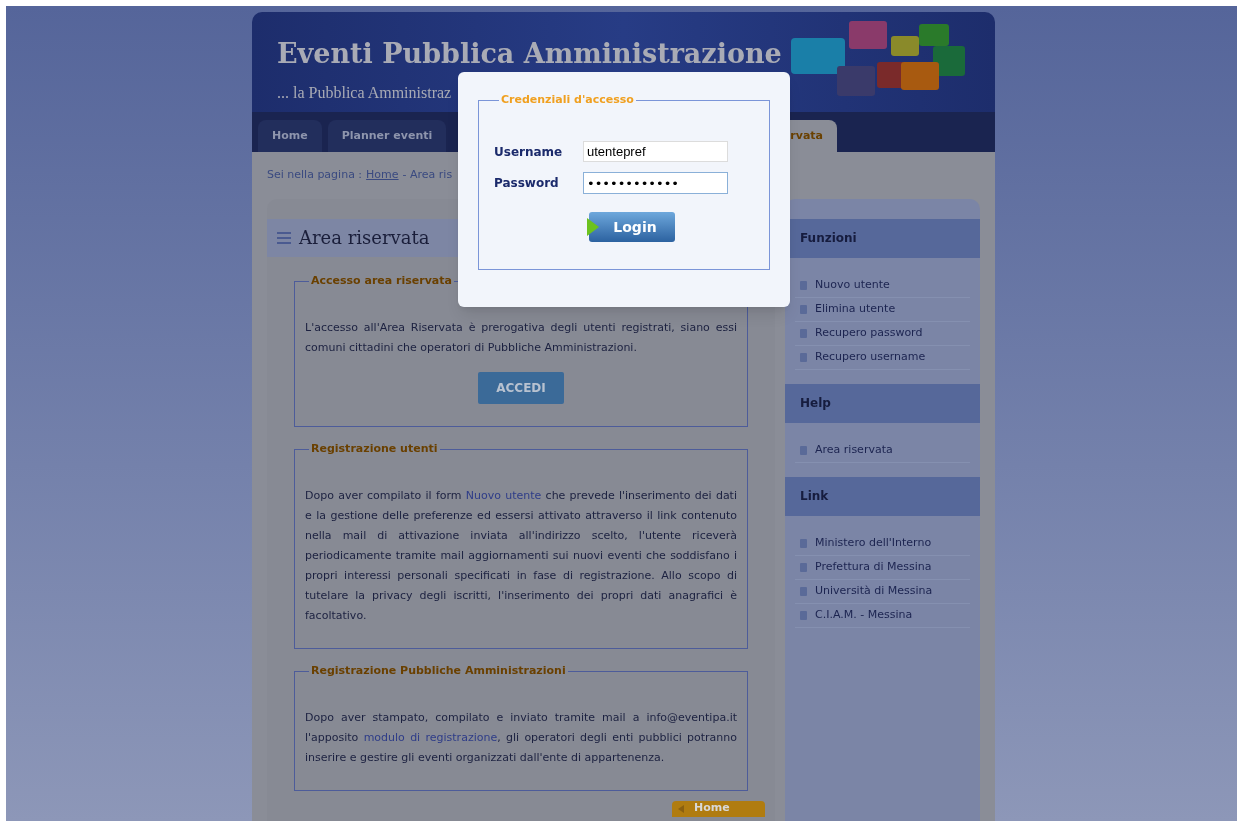 This screenshot has width=1243, height=821. What do you see at coordinates (655, 183) in the screenshot?
I see `password-field: ••••••••••••` at bounding box center [655, 183].